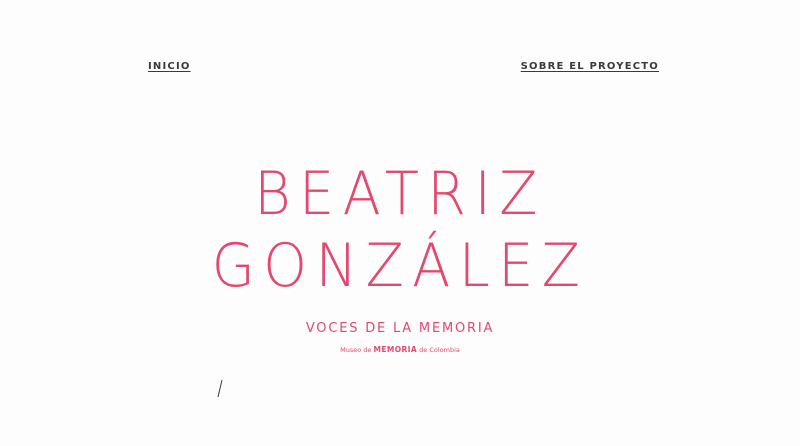 The width and height of the screenshot is (800, 446). Describe the element at coordinates (395, 349) in the screenshot. I see `credit-strong: MEMORIA` at that location.